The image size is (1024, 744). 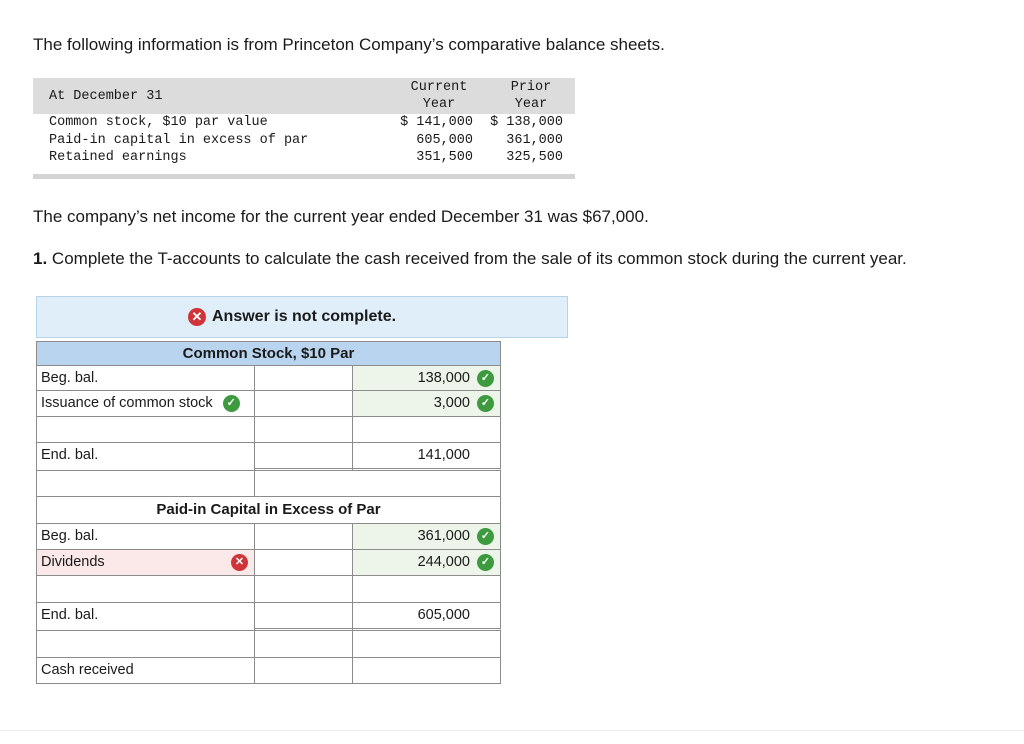 I want to click on common-stock-prior: $ 138,000, so click(x=526, y=122).